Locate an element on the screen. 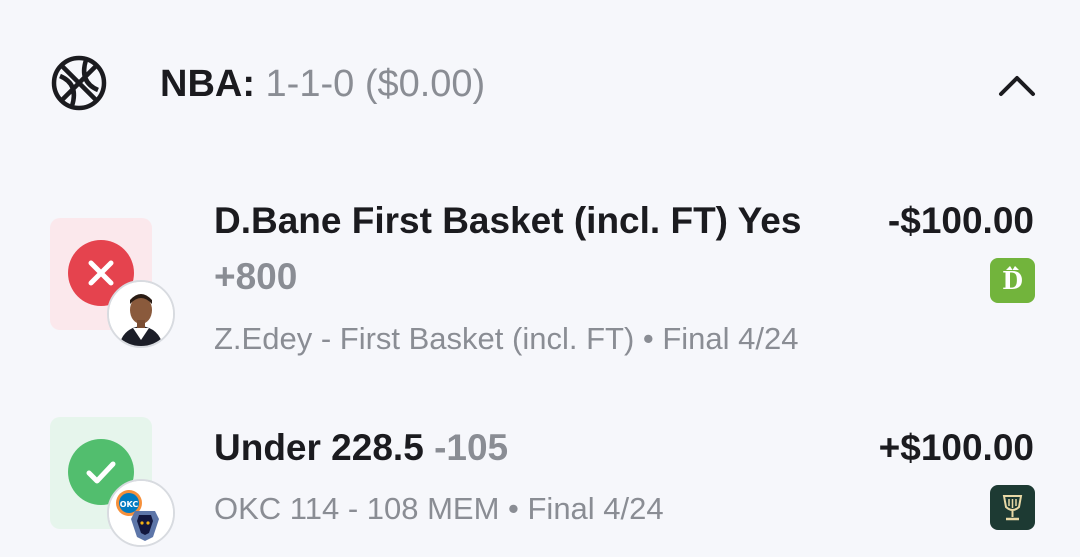  draftkings-logo-icon: D is located at coordinates (1012, 280).